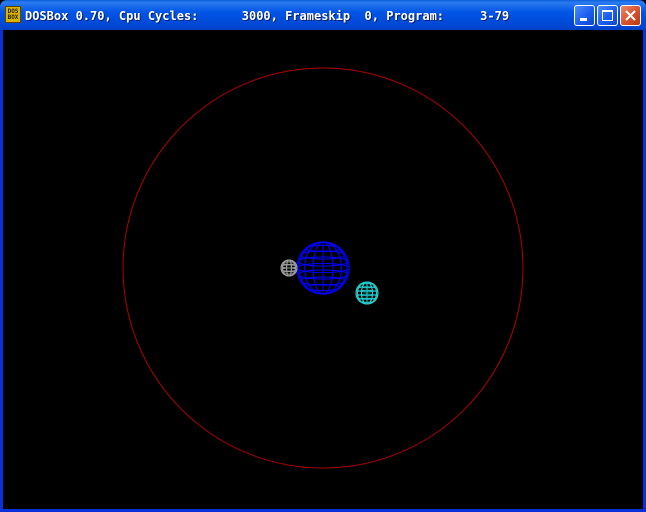 Image resolution: width=646 pixels, height=512 pixels. I want to click on minimize-icon, so click(583, 19).